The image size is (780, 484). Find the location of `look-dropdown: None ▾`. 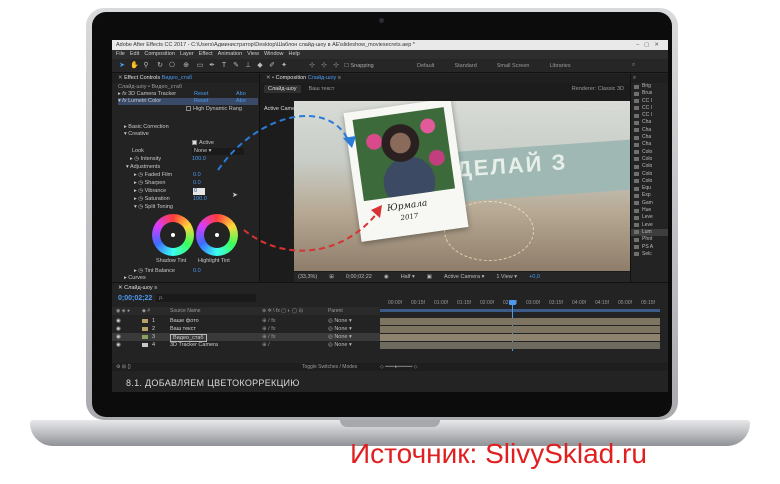

look-dropdown: None ▾ is located at coordinates (218, 151).